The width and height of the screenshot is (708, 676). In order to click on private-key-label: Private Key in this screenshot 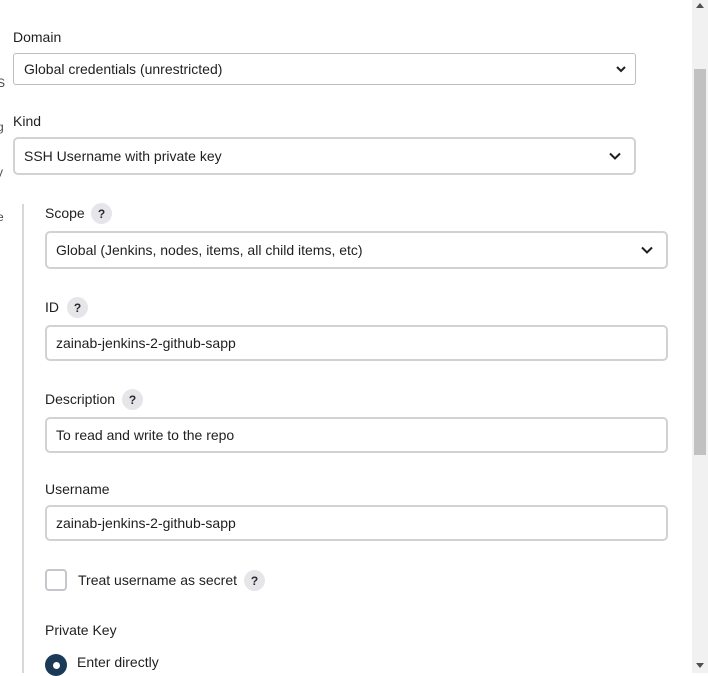, I will do `click(81, 630)`.